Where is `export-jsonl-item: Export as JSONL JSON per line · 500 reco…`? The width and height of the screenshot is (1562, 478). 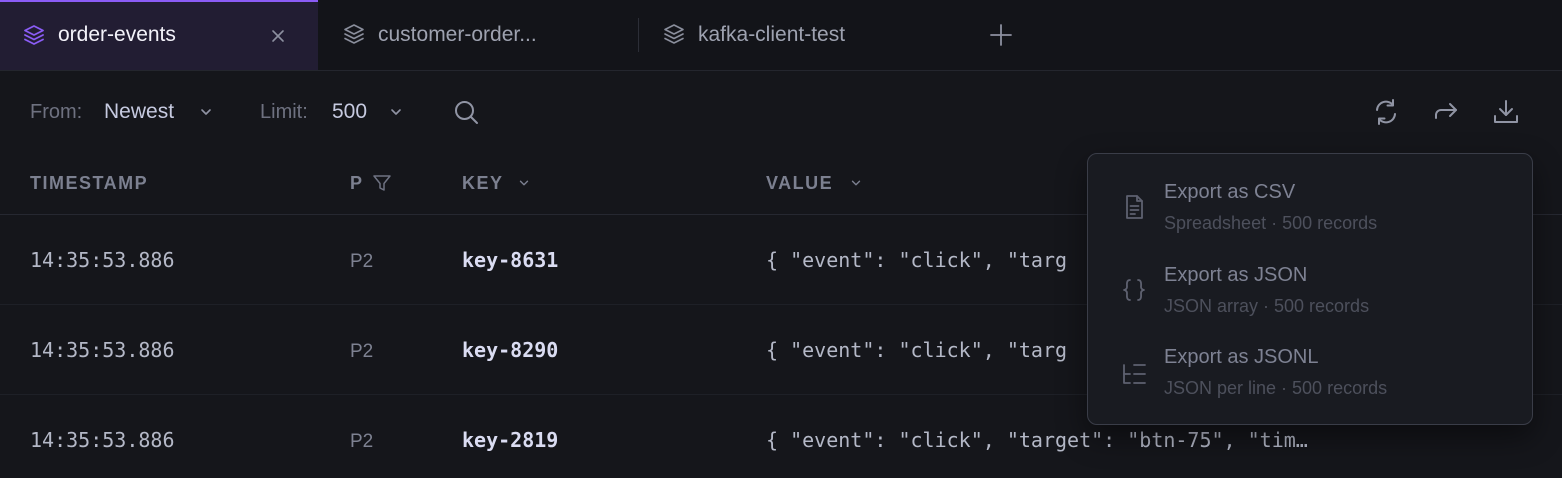 export-jsonl-item: Export as JSONL JSON per line · 500 reco… is located at coordinates (1310, 371).